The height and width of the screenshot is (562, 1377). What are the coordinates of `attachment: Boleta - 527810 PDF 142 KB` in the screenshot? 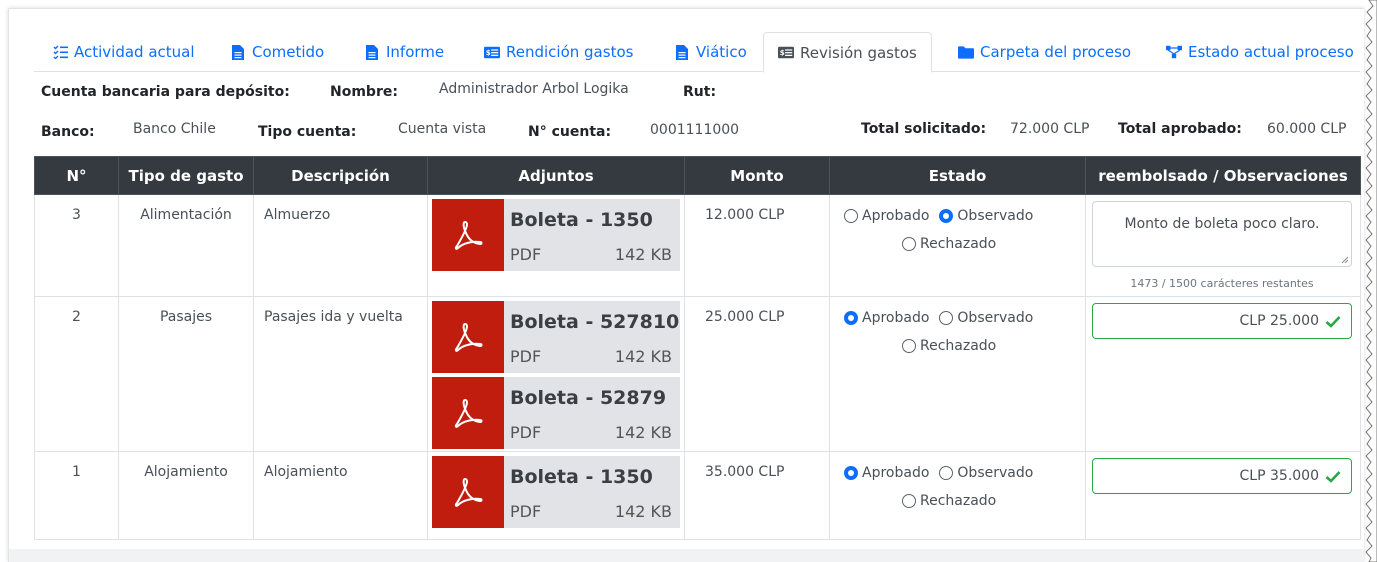 It's located at (556, 337).